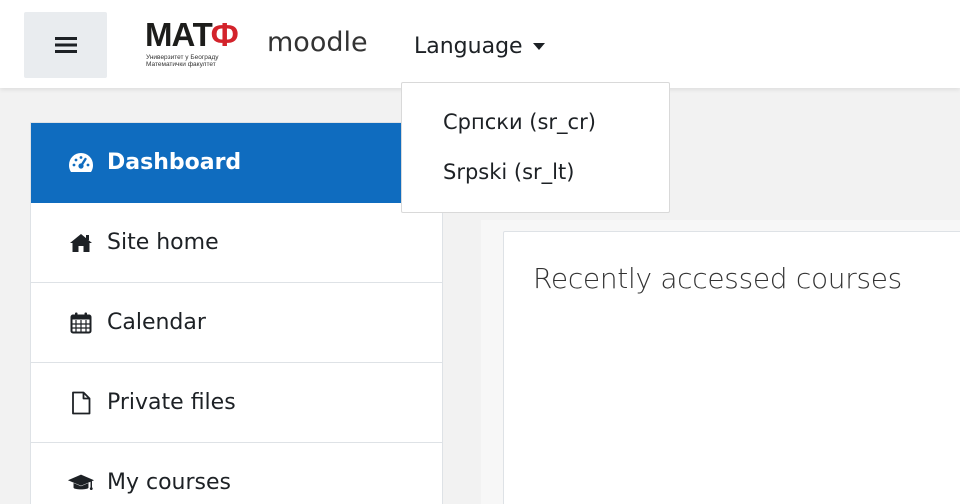  Describe the element at coordinates (317, 42) in the screenshot. I see `logo-app-name: moodle` at that location.